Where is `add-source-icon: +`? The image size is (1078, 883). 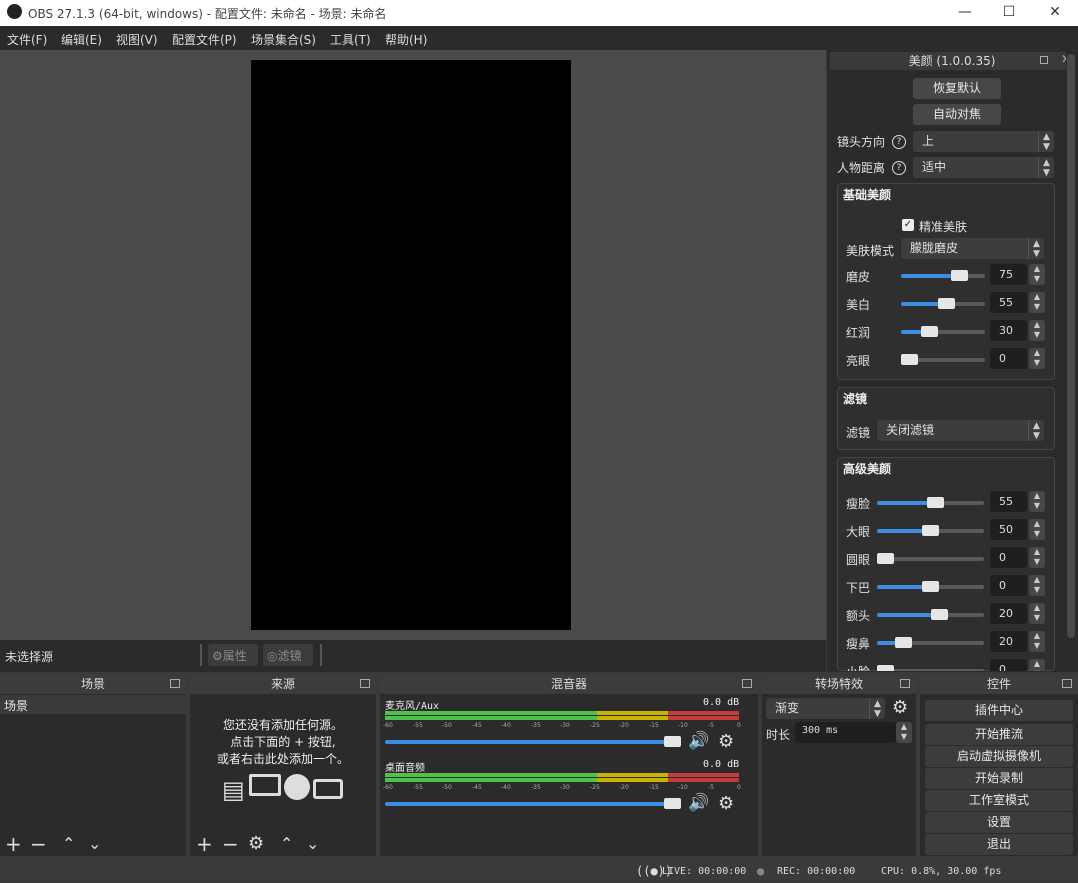
add-source-icon: + is located at coordinates (204, 844).